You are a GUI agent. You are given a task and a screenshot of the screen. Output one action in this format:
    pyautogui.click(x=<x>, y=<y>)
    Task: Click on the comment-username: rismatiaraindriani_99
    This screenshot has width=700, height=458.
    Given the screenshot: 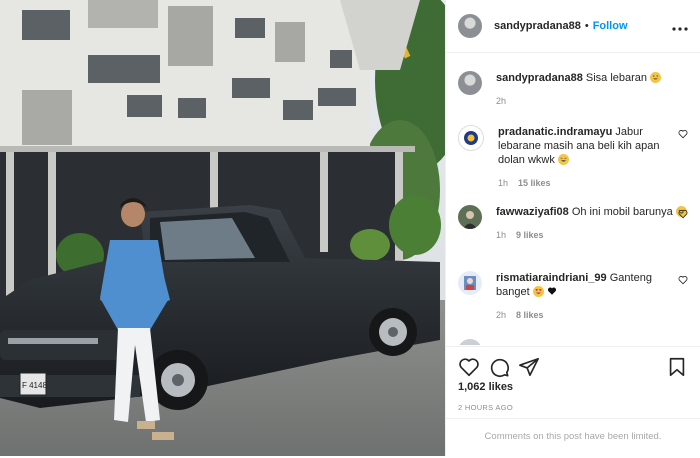 What is the action you would take?
    pyautogui.click(x=551, y=278)
    